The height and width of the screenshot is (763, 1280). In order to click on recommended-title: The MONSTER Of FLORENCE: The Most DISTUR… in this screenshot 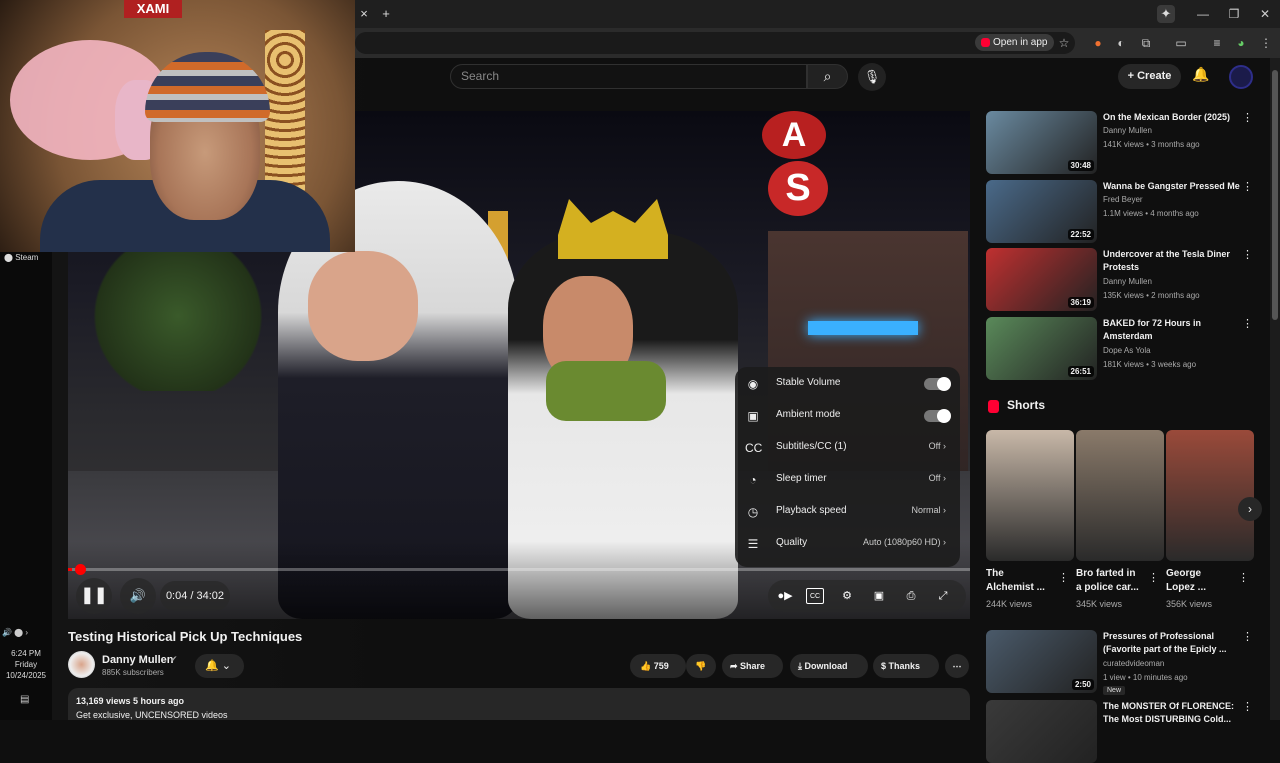, I will do `click(1173, 713)`.